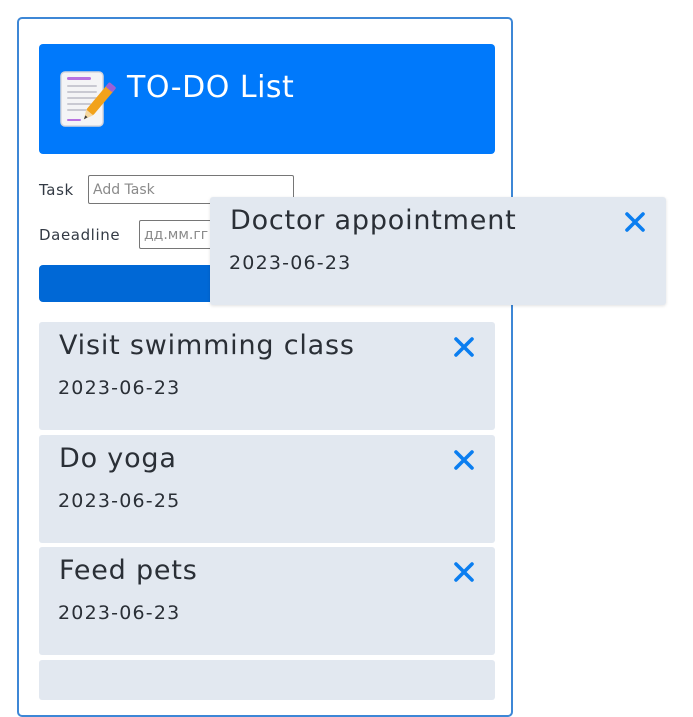 This screenshot has height=717, width=693. I want to click on task-label: Task, so click(56, 190).